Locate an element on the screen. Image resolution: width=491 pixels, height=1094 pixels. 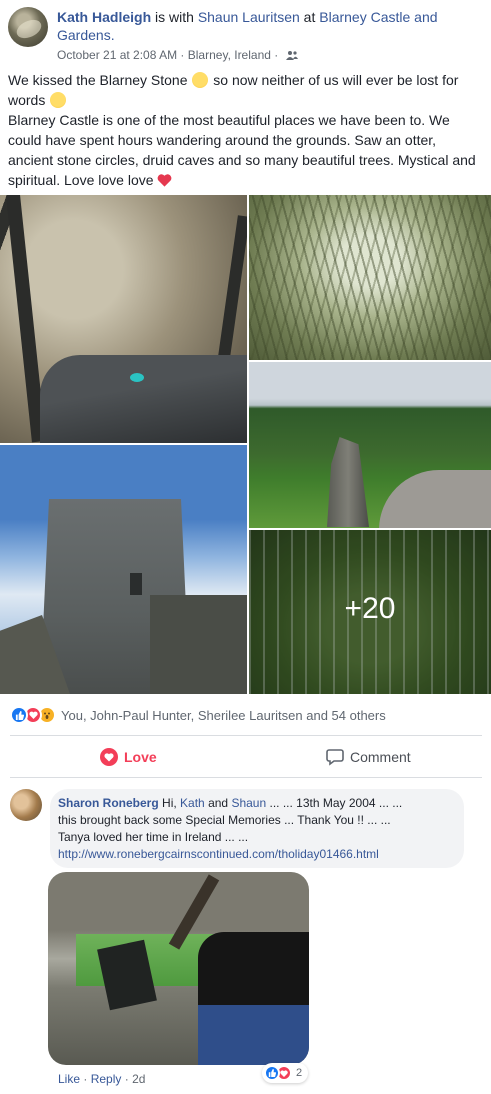
standing-stone is located at coordinates (348, 482).